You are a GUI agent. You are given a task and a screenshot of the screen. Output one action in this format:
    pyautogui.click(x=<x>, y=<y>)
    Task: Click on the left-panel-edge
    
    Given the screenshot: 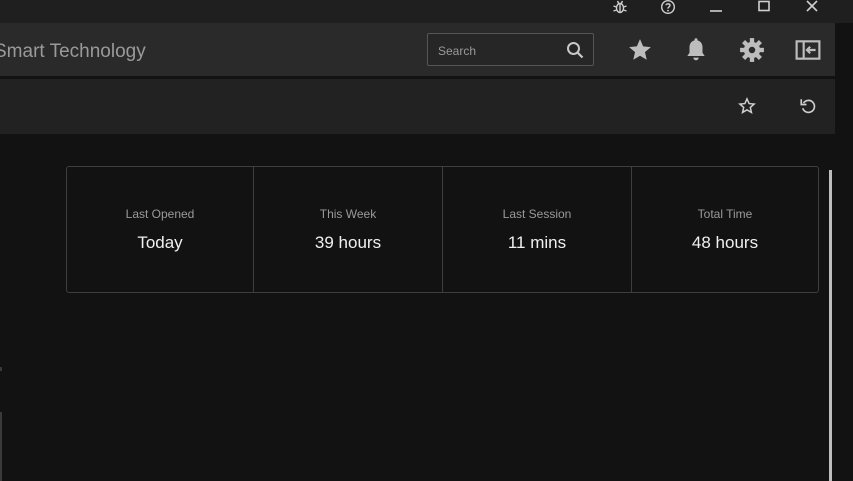 What is the action you would take?
    pyautogui.click(x=1, y=369)
    